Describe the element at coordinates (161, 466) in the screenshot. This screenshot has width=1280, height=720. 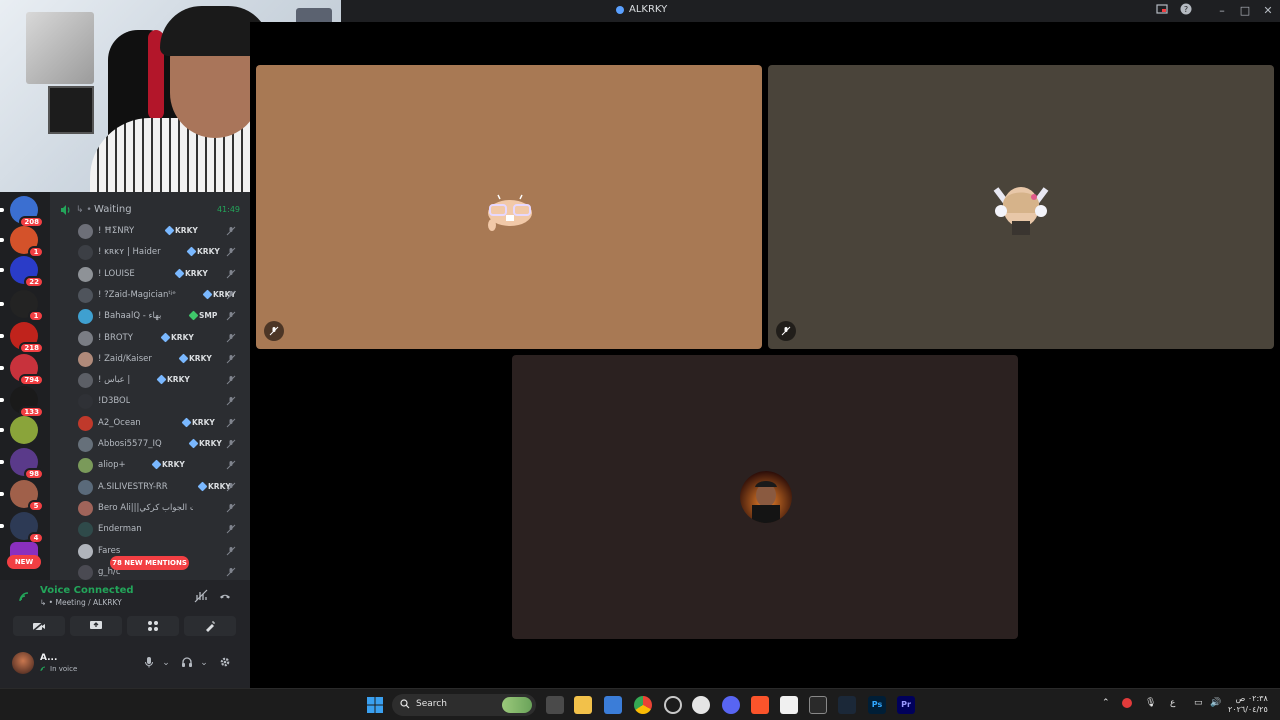
I see `member-row: aliop+ KRKY` at that location.